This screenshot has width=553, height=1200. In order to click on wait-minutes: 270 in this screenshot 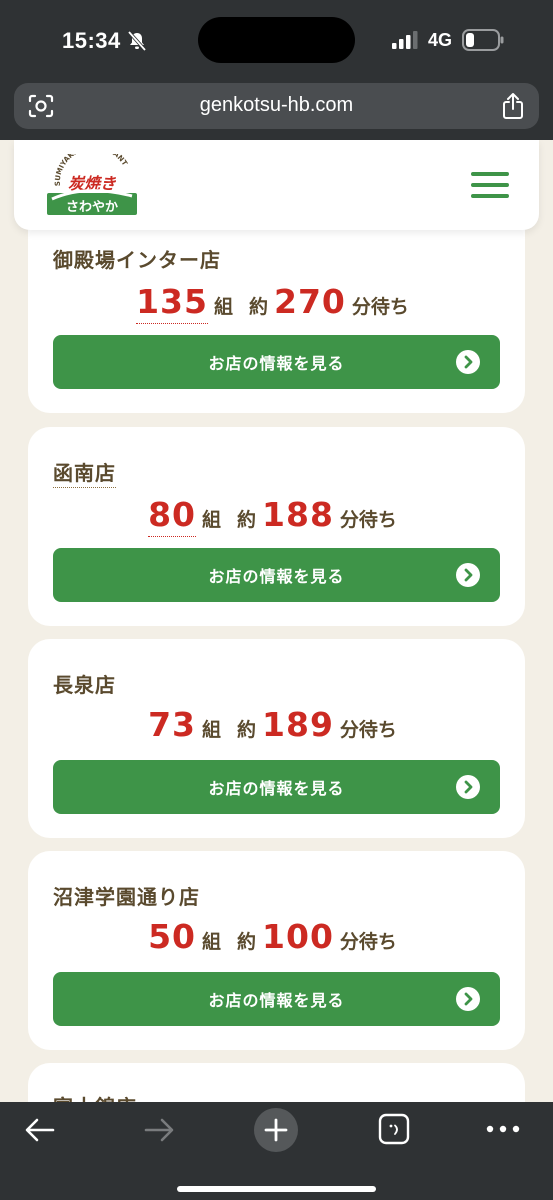, I will do `click(310, 301)`.